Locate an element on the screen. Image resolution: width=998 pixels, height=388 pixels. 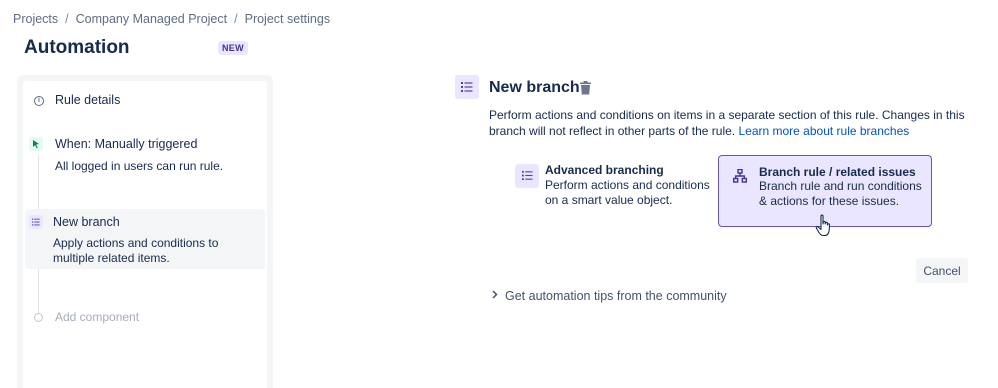
option-title: Advanced branching is located at coordinates (604, 170).